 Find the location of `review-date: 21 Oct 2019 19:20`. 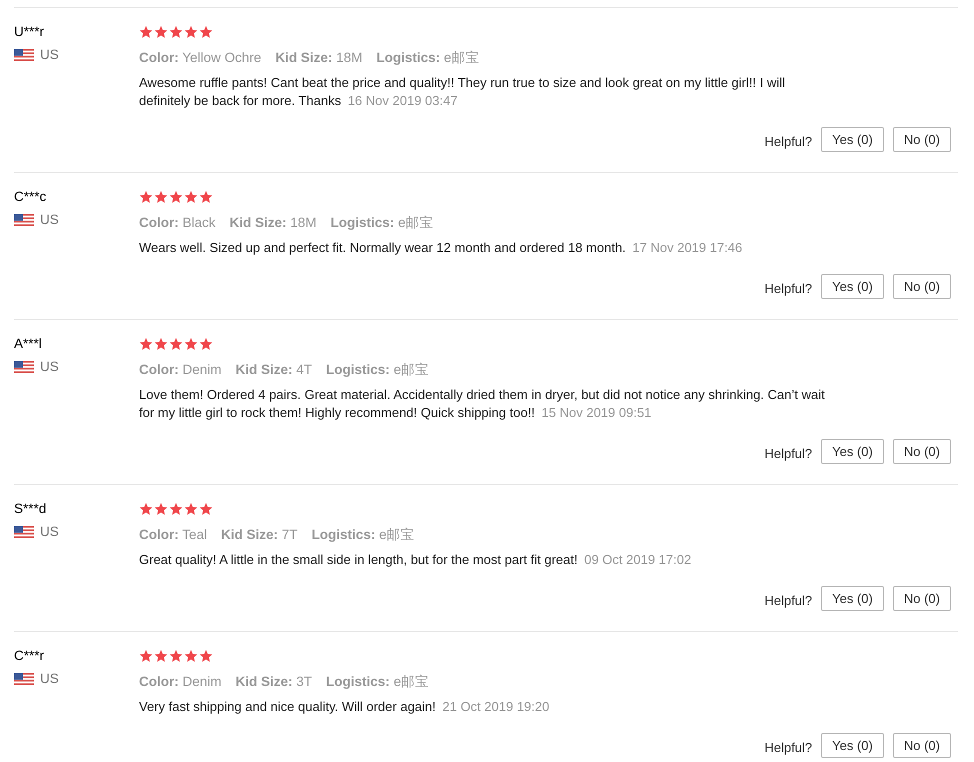

review-date: 21 Oct 2019 19:20 is located at coordinates (496, 706).